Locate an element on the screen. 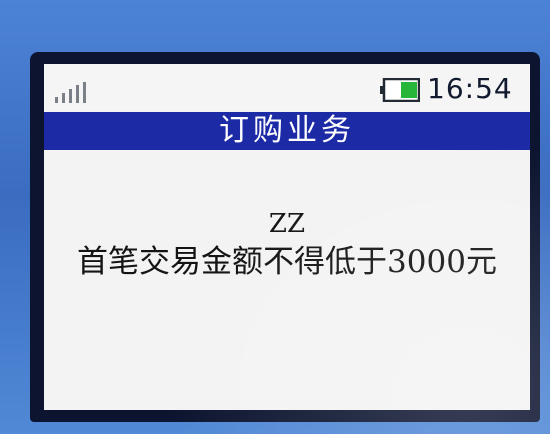 This screenshot has height=434, width=550. battery-level-fill is located at coordinates (409, 90).